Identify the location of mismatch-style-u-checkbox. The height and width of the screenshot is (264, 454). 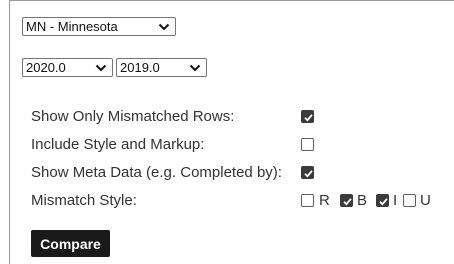
(409, 200).